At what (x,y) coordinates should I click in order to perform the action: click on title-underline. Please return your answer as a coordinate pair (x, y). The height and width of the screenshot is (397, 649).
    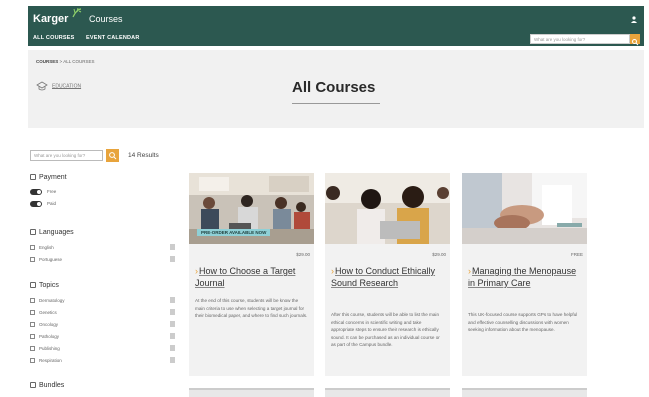
    Looking at the image, I should click on (336, 103).